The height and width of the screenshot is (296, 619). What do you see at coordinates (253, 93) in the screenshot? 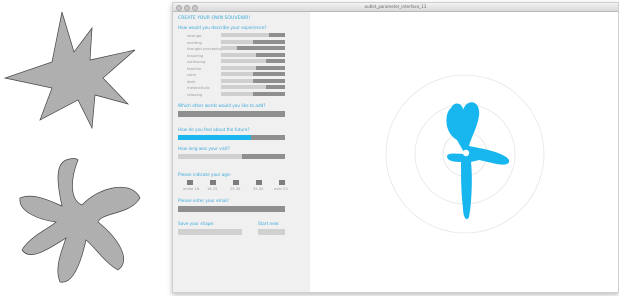
I see `attribute-slider-relaxing` at bounding box center [253, 93].